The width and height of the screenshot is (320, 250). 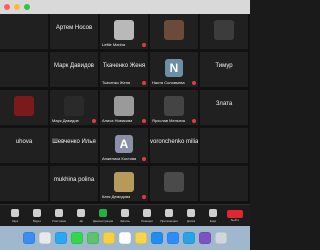 What do you see at coordinates (147, 220) in the screenshot?
I see `toolbar-item-label: Реакции` at bounding box center [147, 220].